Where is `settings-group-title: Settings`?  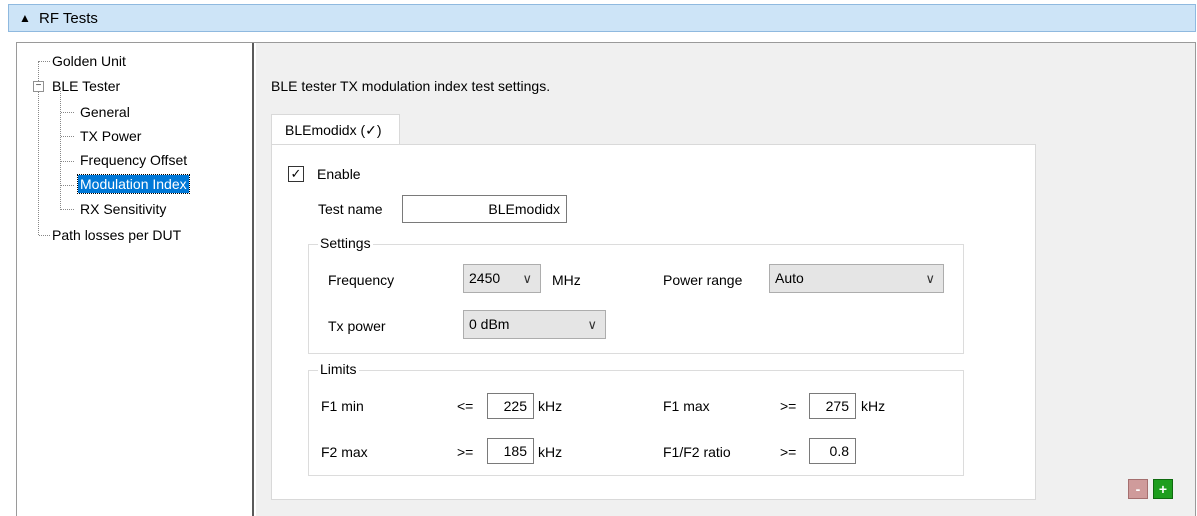 settings-group-title: Settings is located at coordinates (345, 243).